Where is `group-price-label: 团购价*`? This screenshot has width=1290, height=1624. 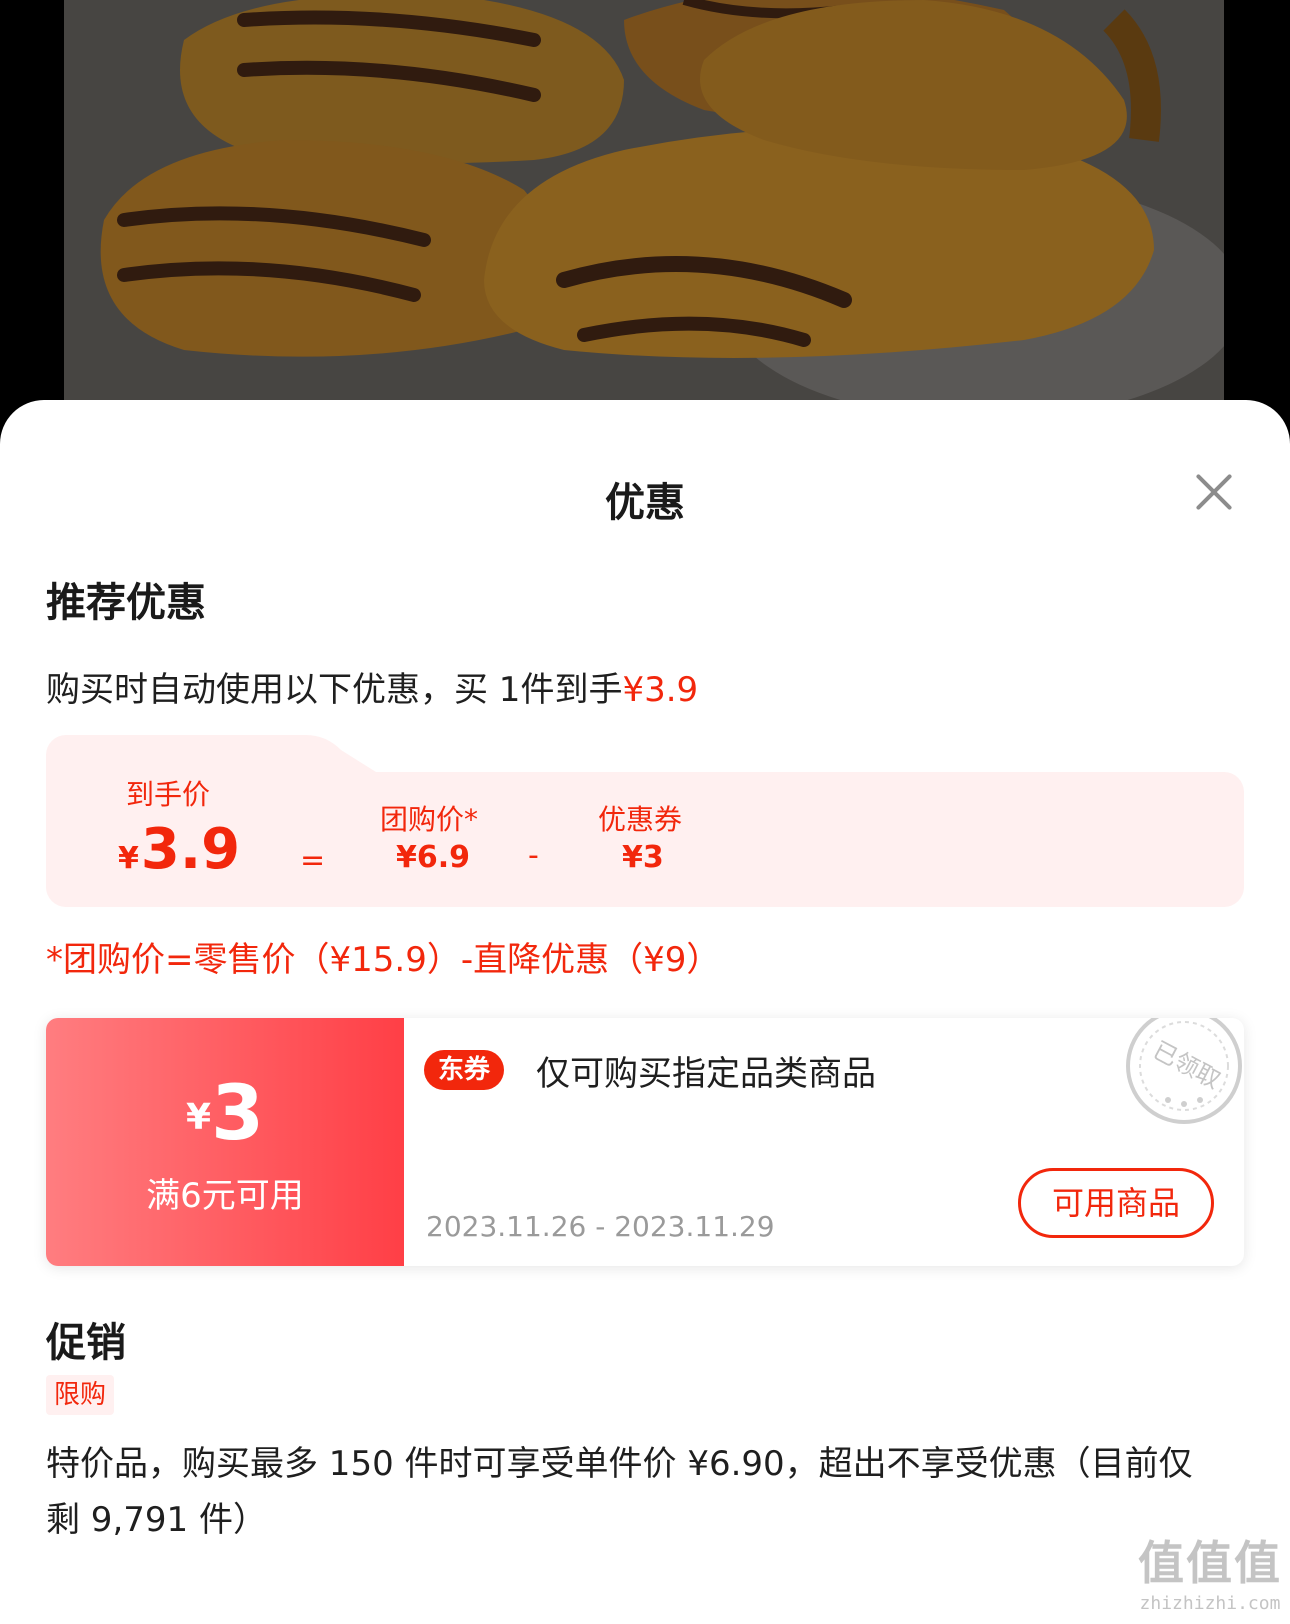
group-price-label: 团购价* is located at coordinates (429, 819).